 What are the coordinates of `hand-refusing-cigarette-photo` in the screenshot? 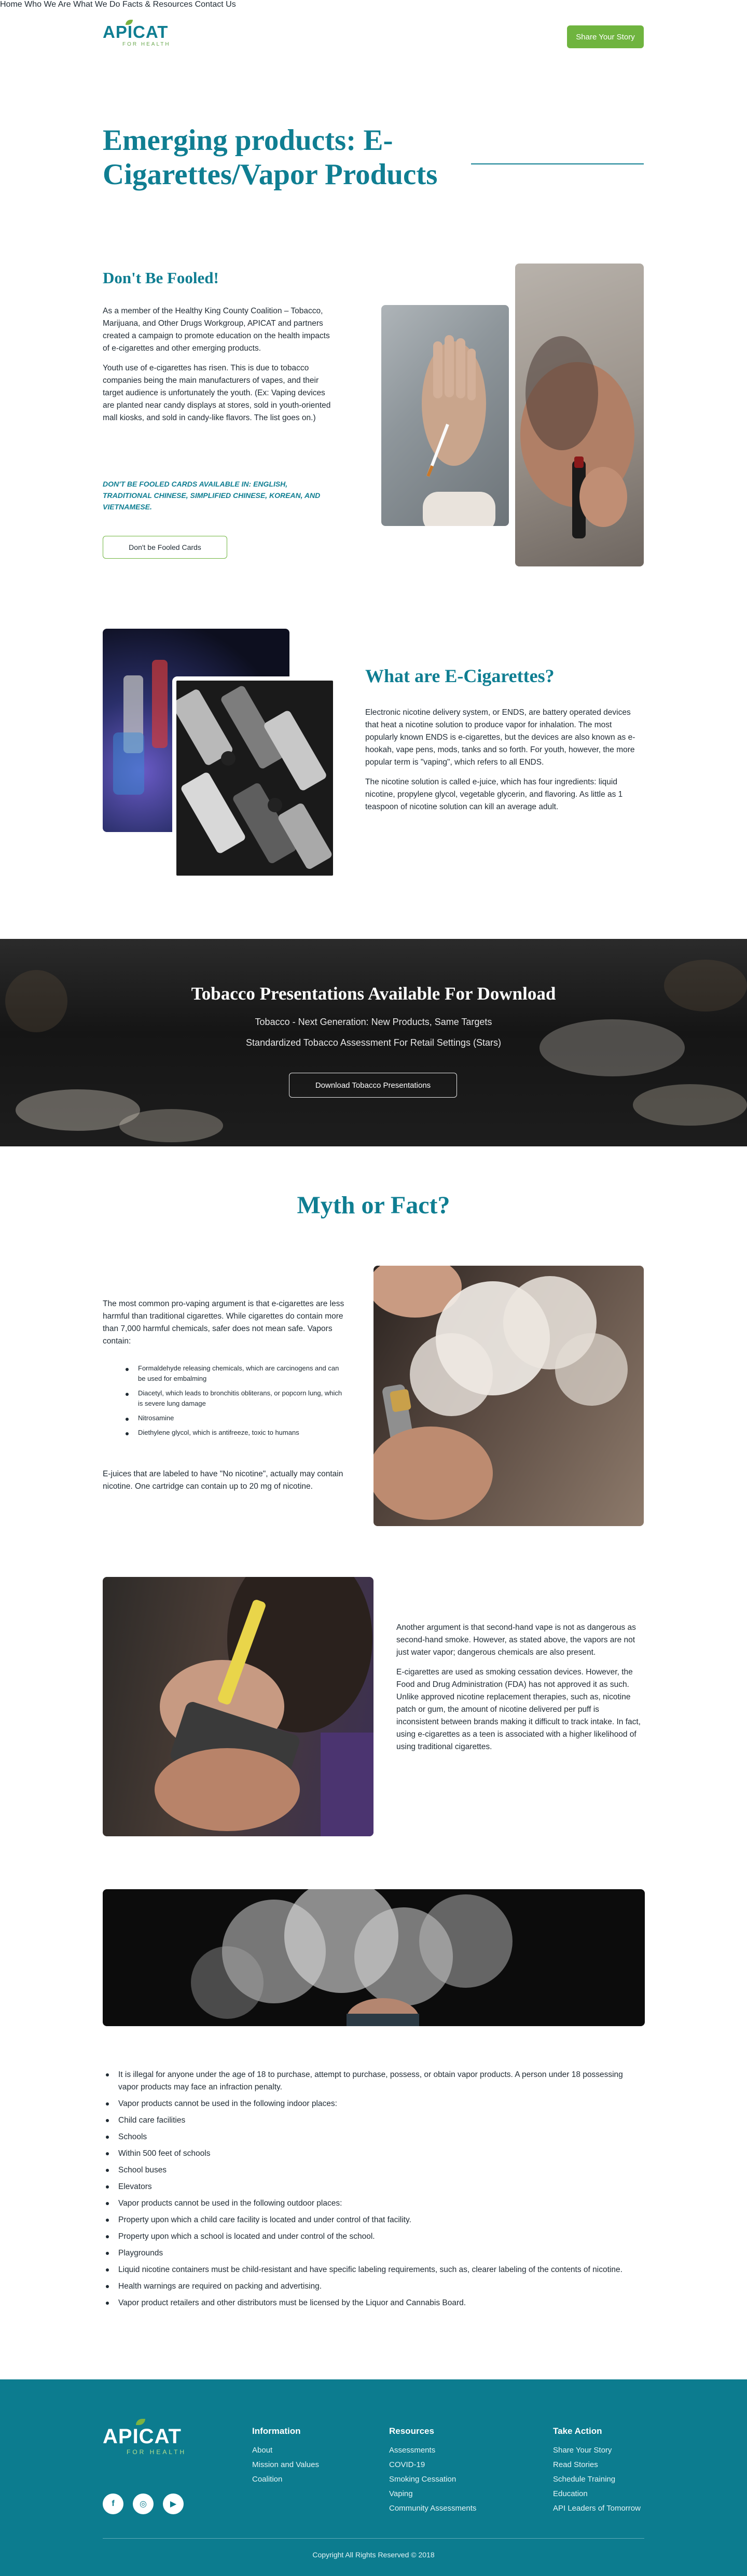 It's located at (445, 415).